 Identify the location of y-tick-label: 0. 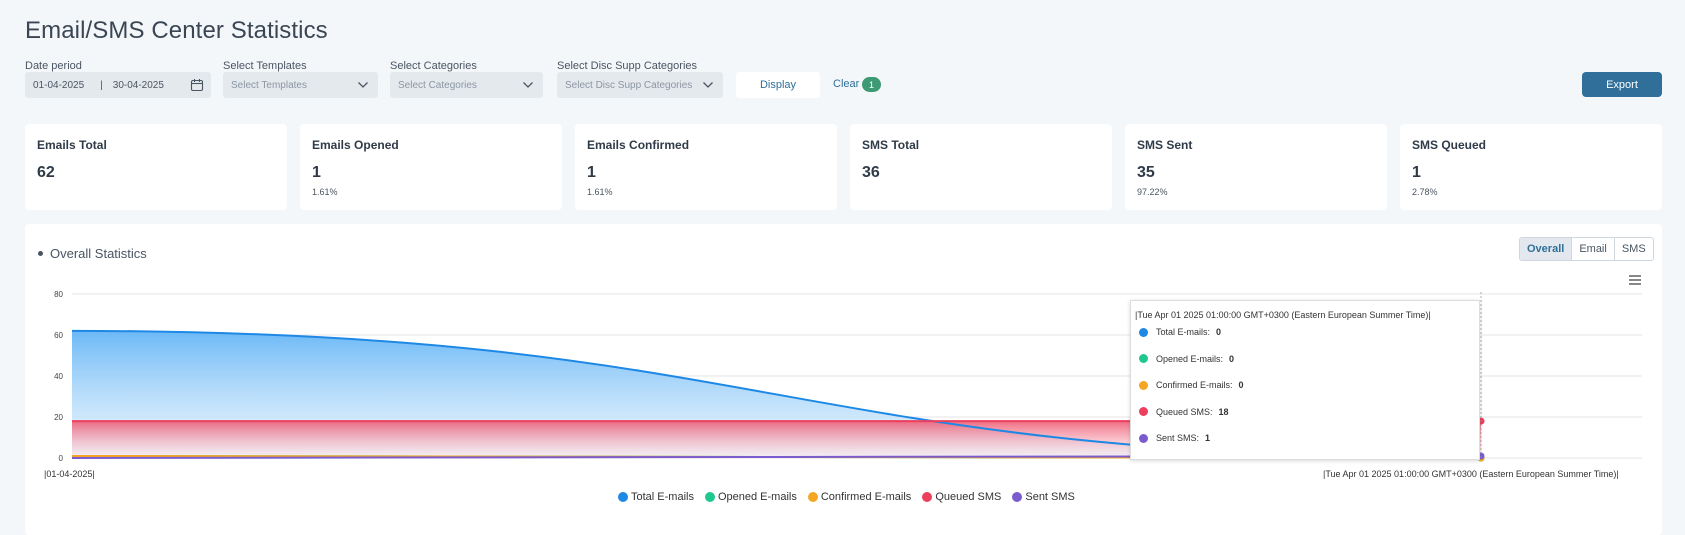
(61, 458).